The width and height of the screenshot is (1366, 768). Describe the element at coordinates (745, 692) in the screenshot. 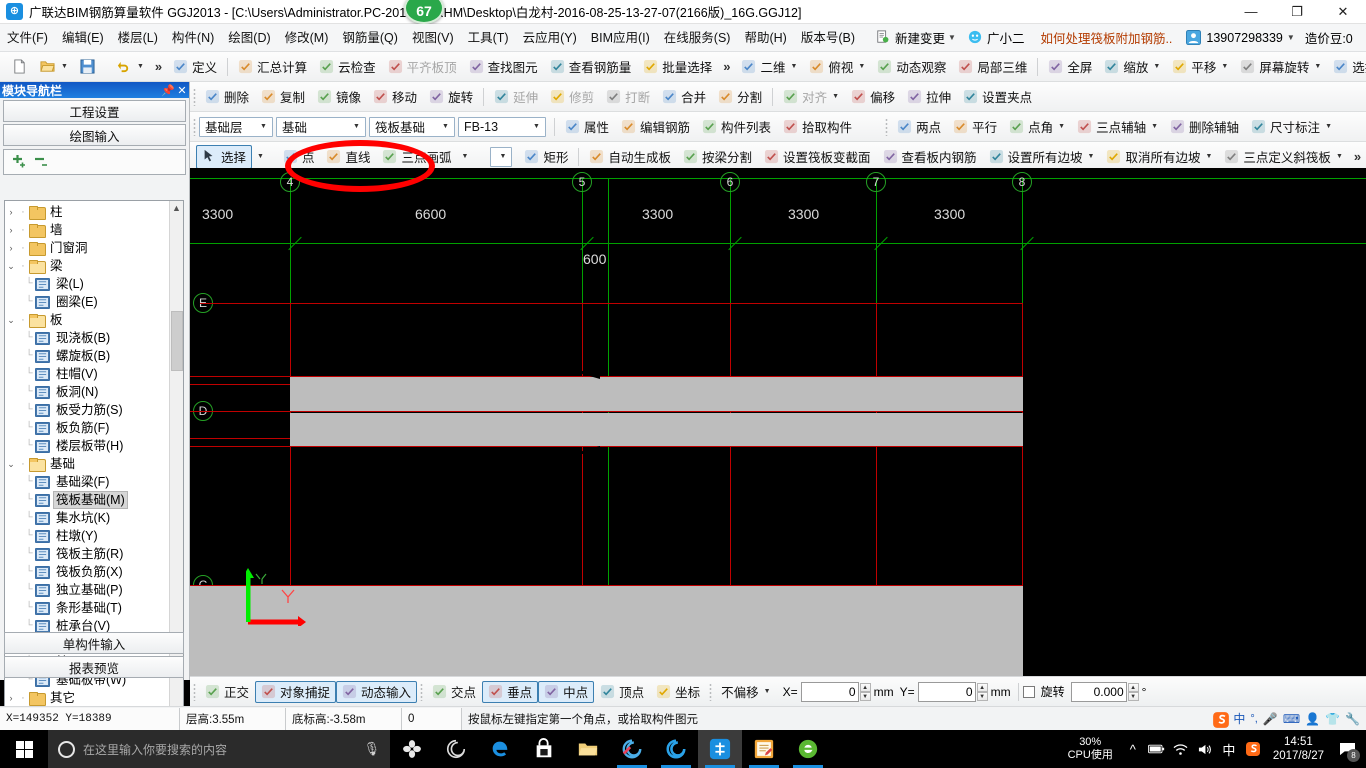

I see `offset-mode-select: 不偏移 ▼` at that location.